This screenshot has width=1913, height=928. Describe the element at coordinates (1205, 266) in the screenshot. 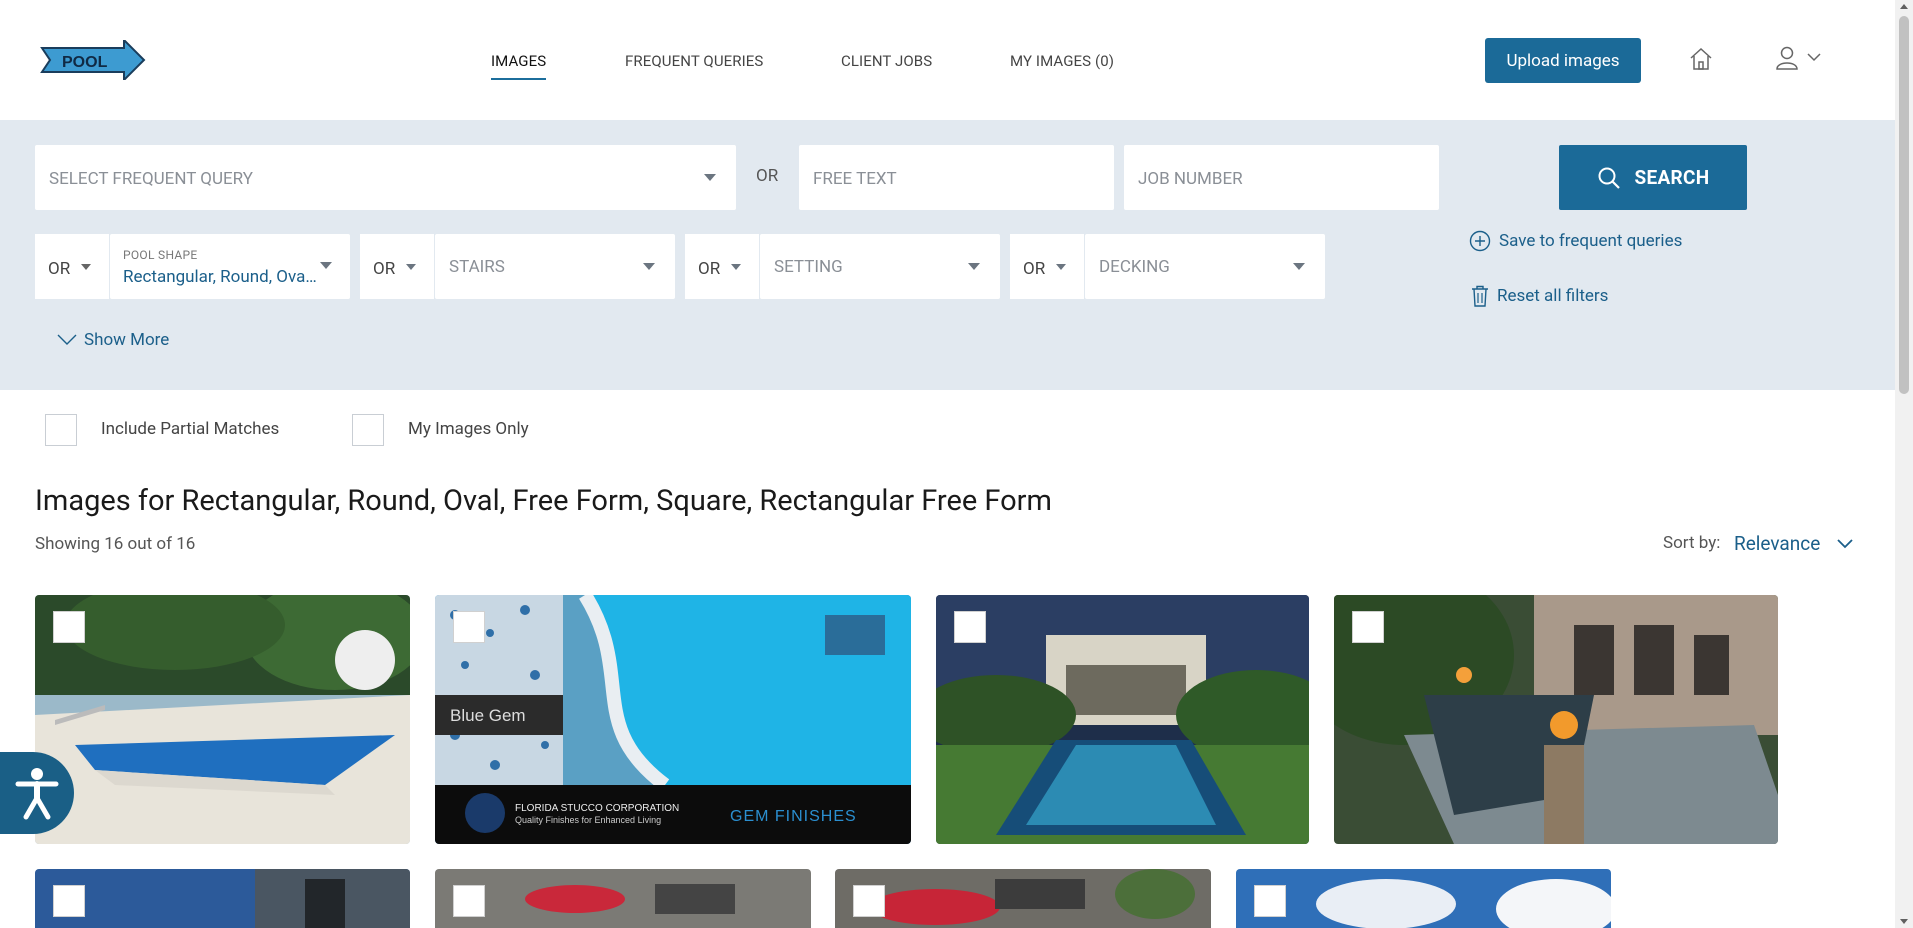

I see `decking-select: DECKING` at that location.